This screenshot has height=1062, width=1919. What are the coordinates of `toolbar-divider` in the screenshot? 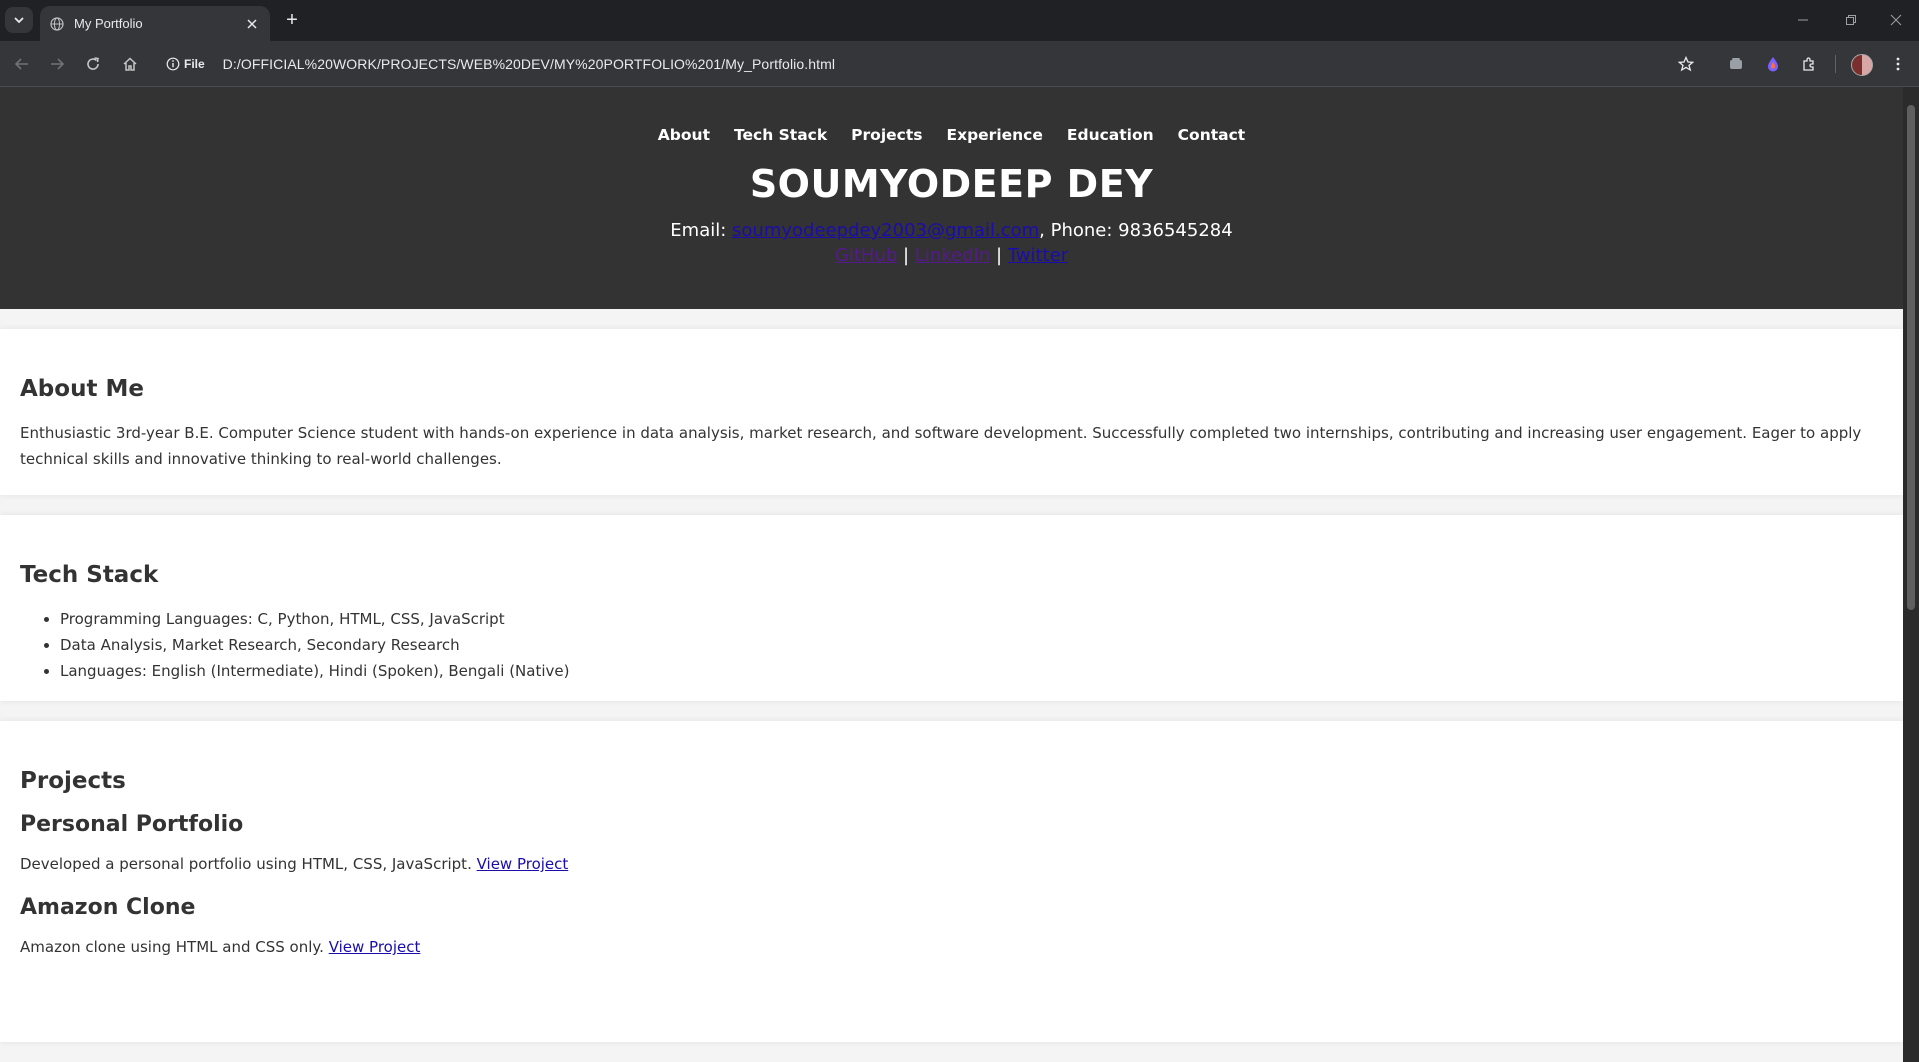 It's located at (1835, 64).